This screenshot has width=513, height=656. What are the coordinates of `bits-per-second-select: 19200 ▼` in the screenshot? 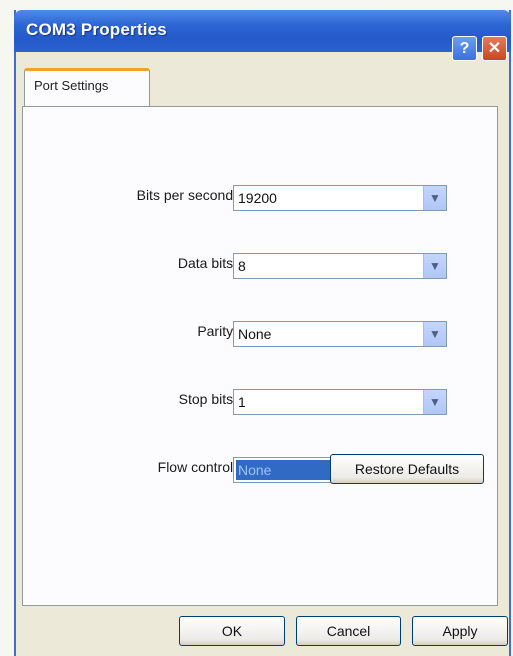 It's located at (340, 198).